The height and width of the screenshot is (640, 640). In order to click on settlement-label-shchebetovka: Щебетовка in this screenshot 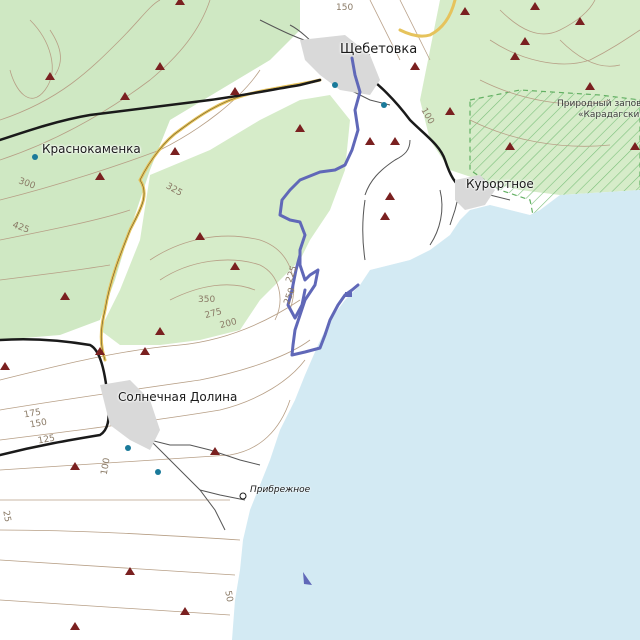, I will do `click(379, 49)`.